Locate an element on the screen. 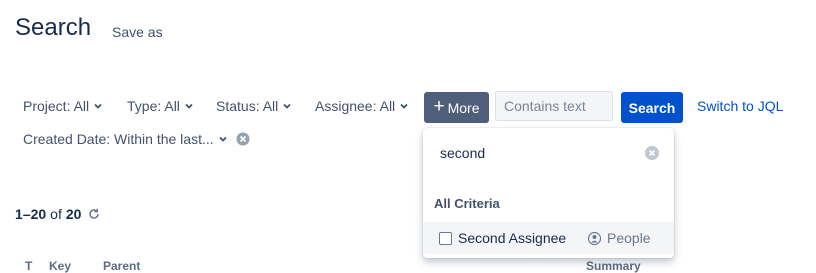 The width and height of the screenshot is (816, 273). refresh-icon is located at coordinates (94, 214).